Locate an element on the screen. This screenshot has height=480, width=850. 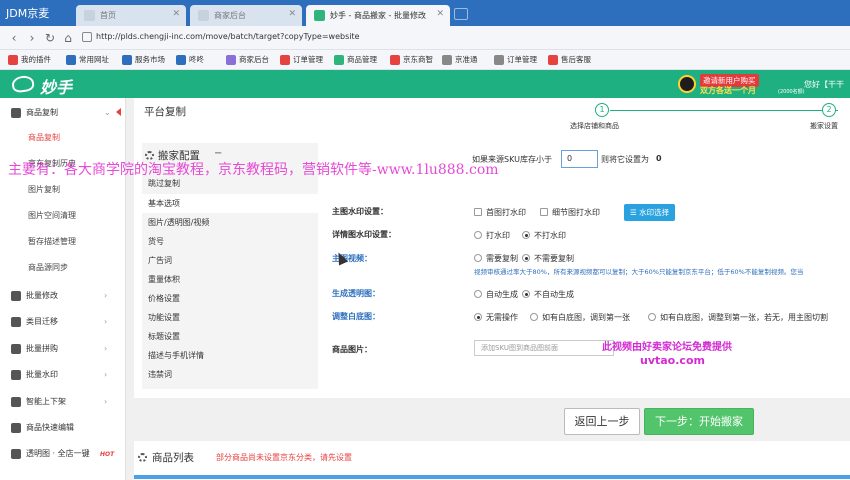
sidebar-item-category-move: 类目迁移 › is located at coordinates (63, 322).